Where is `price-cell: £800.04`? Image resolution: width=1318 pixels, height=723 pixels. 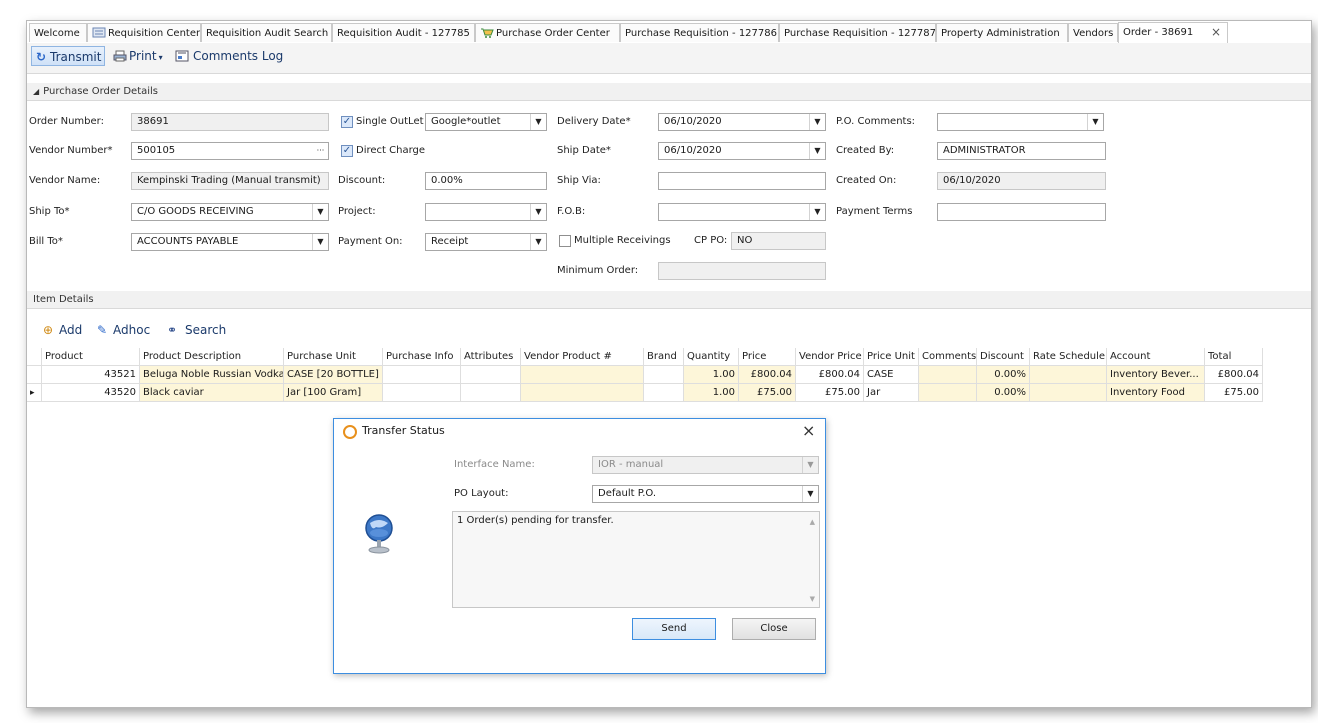
price-cell: £800.04 is located at coordinates (767, 375).